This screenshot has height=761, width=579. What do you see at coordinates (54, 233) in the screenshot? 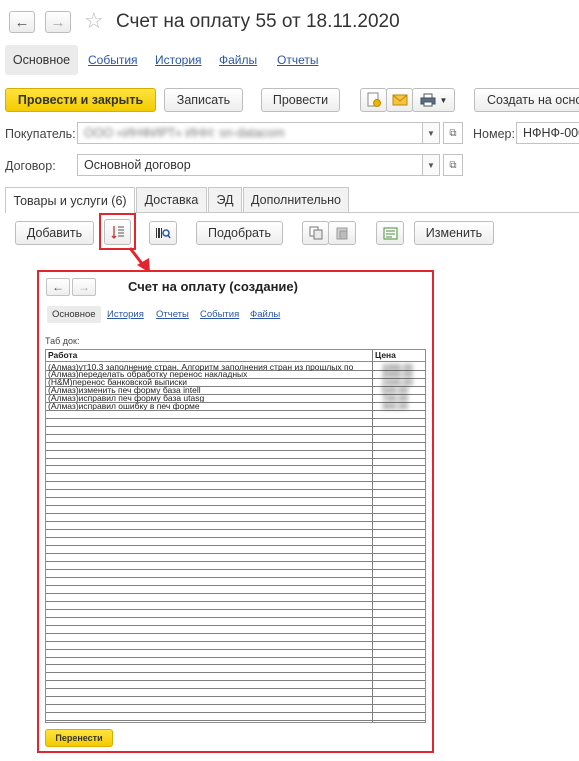
I see `add-button: Добавить` at bounding box center [54, 233].